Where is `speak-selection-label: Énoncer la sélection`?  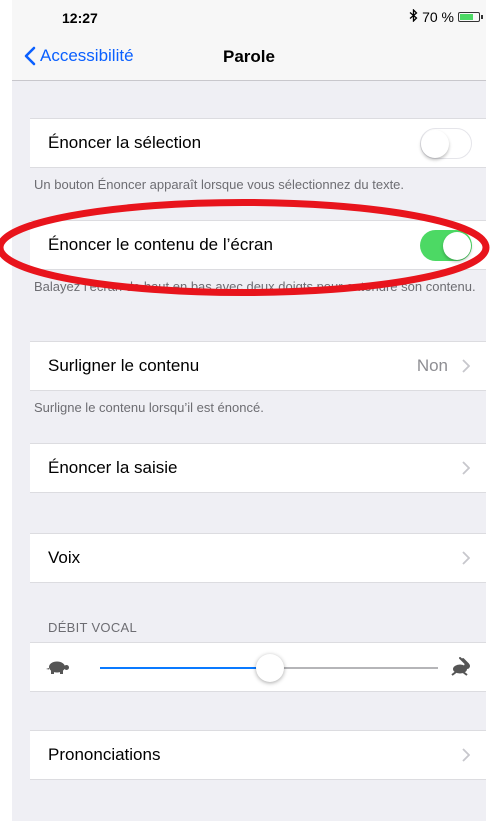 speak-selection-label: Énoncer la sélection is located at coordinates (125, 142).